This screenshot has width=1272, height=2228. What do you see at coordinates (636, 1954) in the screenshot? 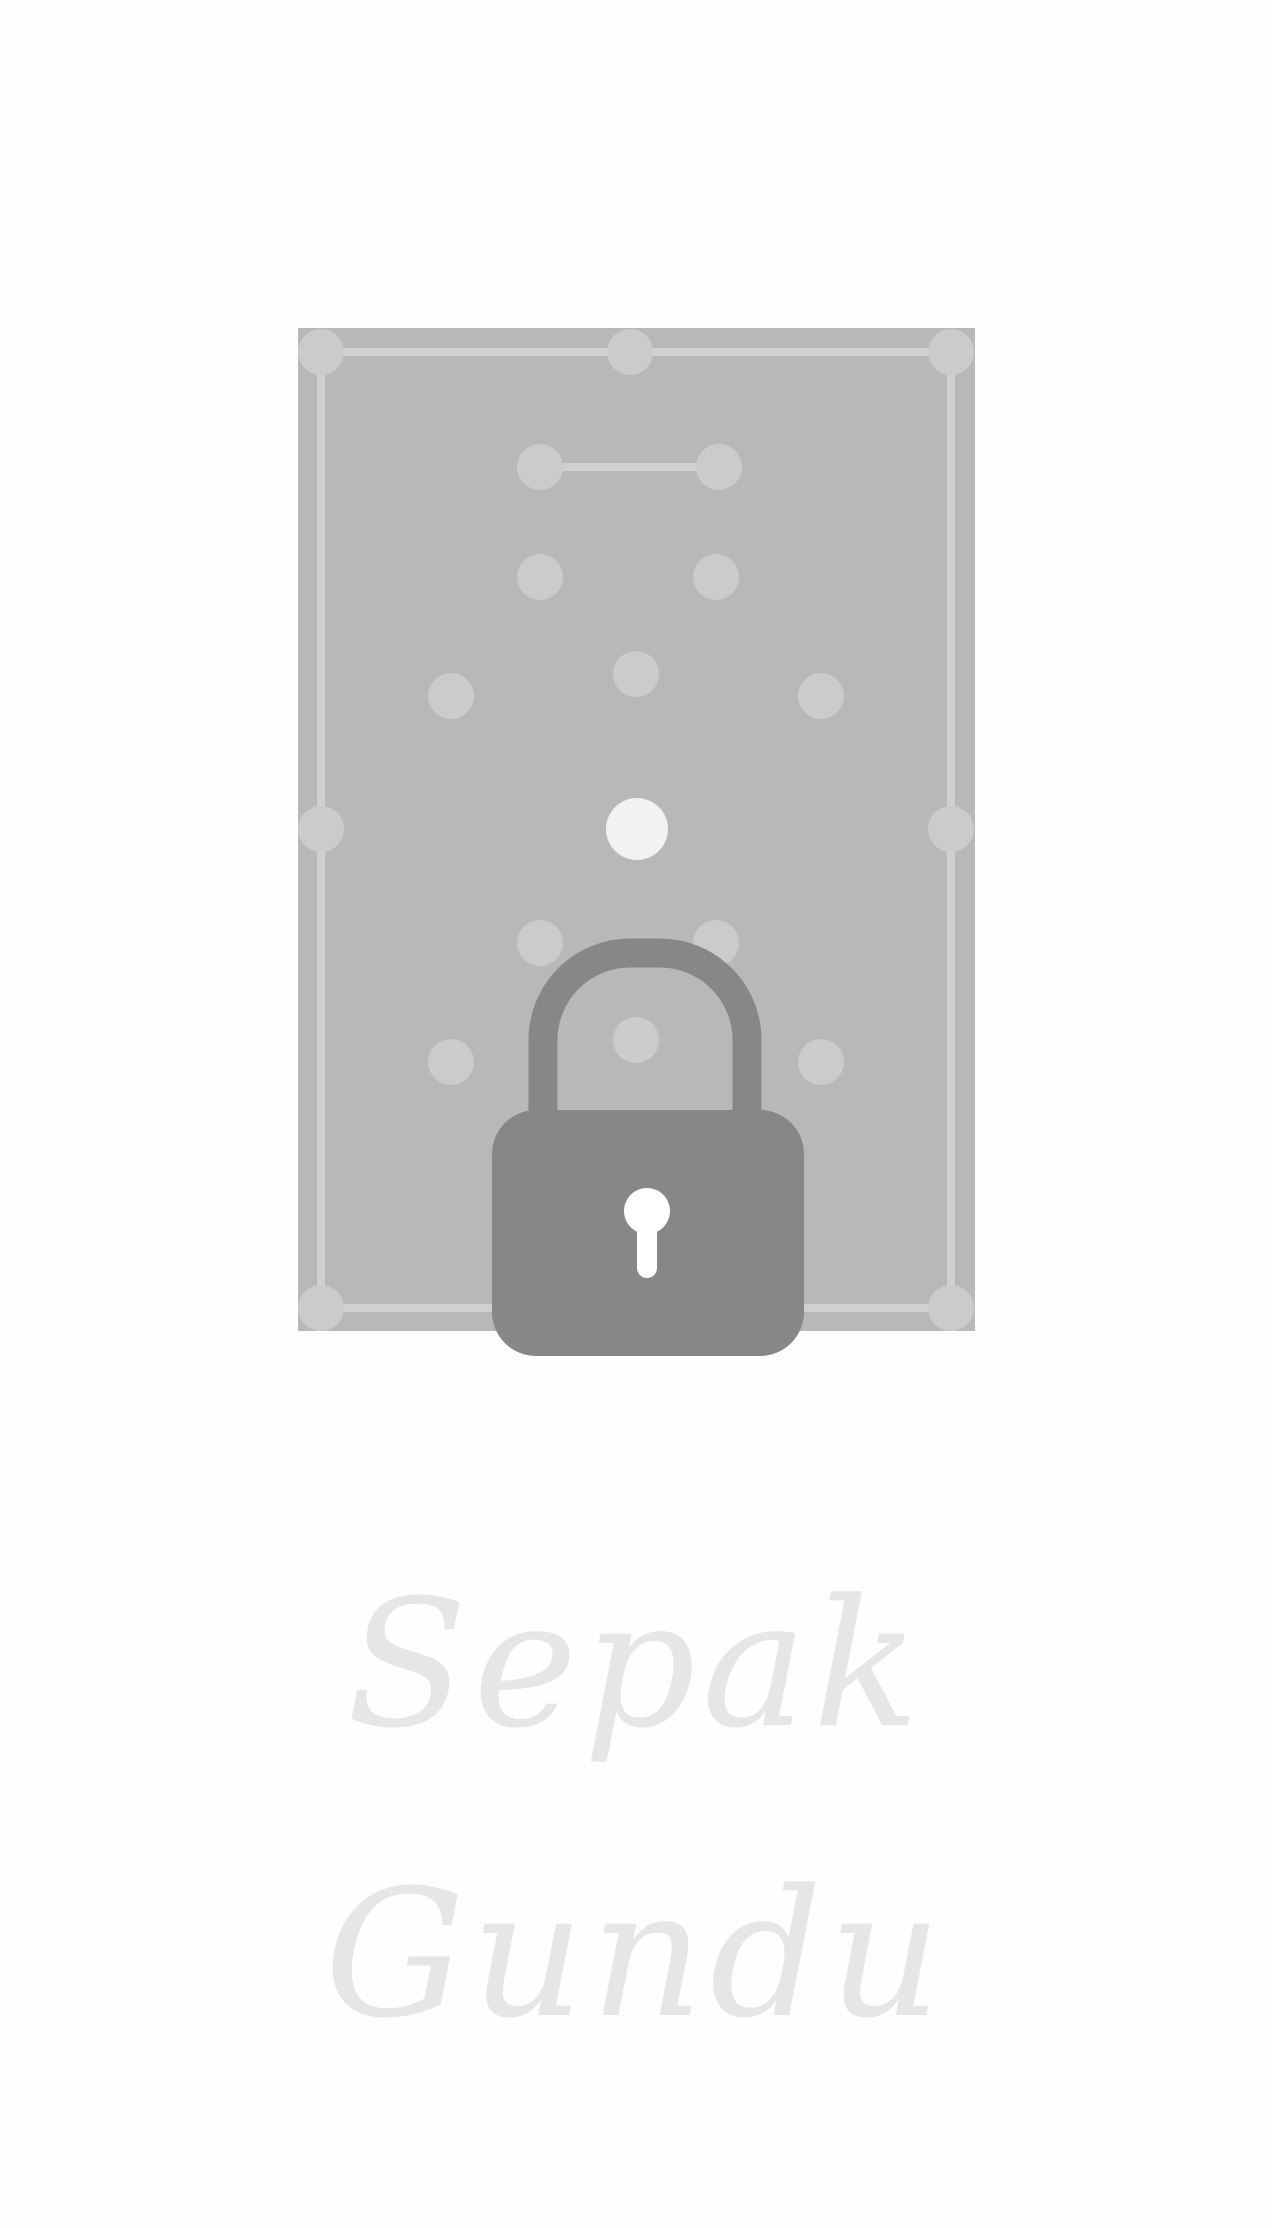
I see `level-title-line-2: Gundu` at bounding box center [636, 1954].